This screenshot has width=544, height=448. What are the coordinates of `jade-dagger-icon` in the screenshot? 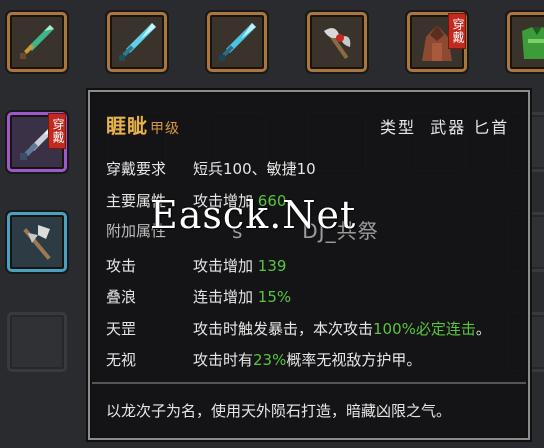 It's located at (37, 42).